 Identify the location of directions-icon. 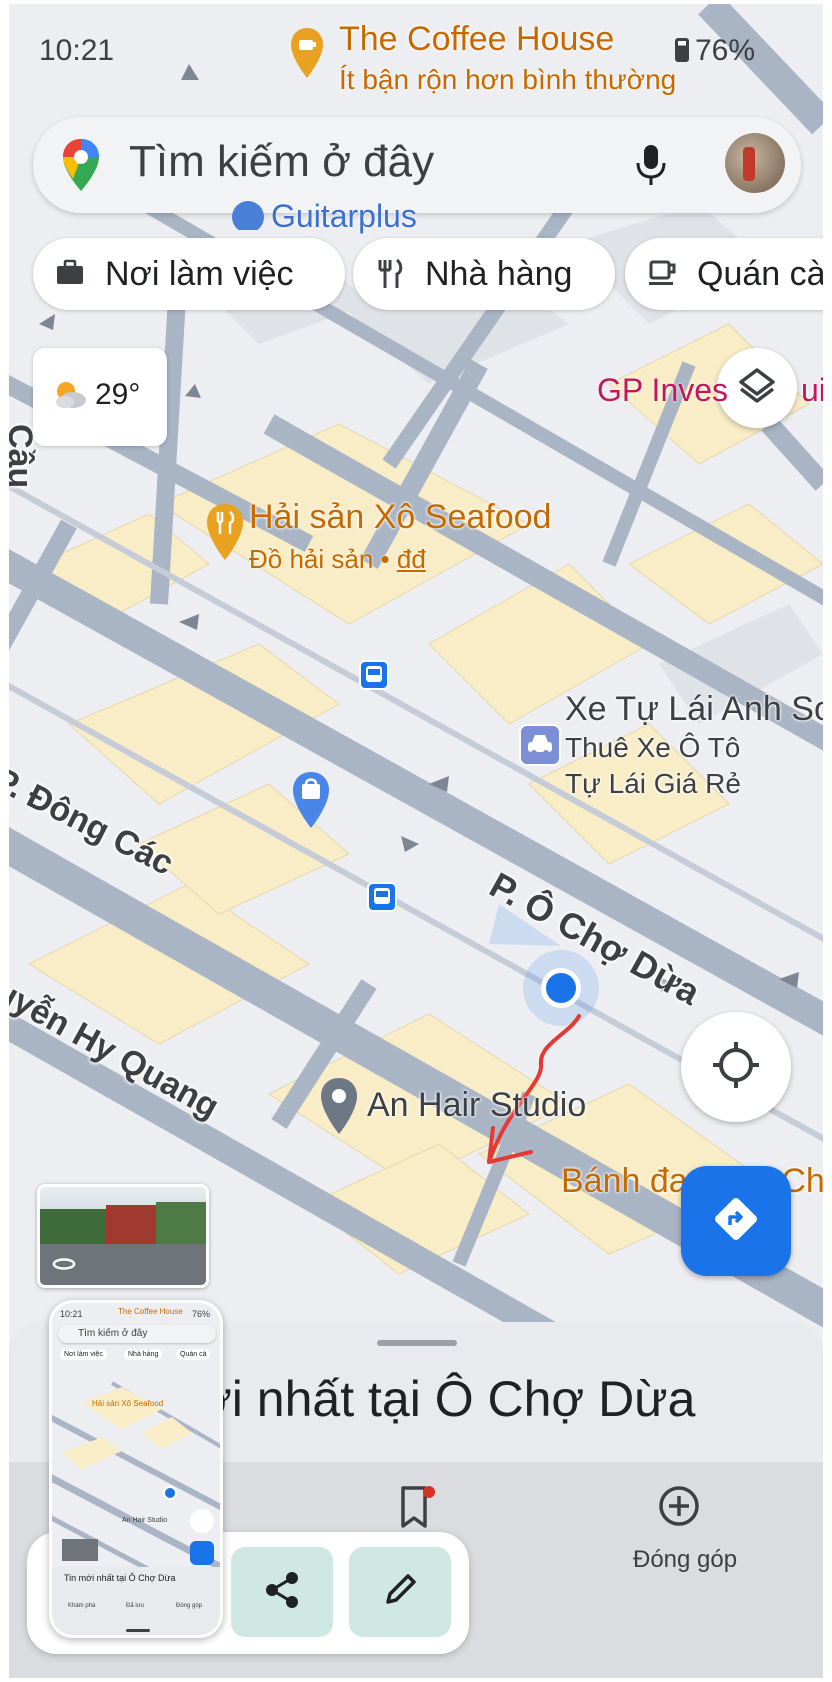
(736, 1221).